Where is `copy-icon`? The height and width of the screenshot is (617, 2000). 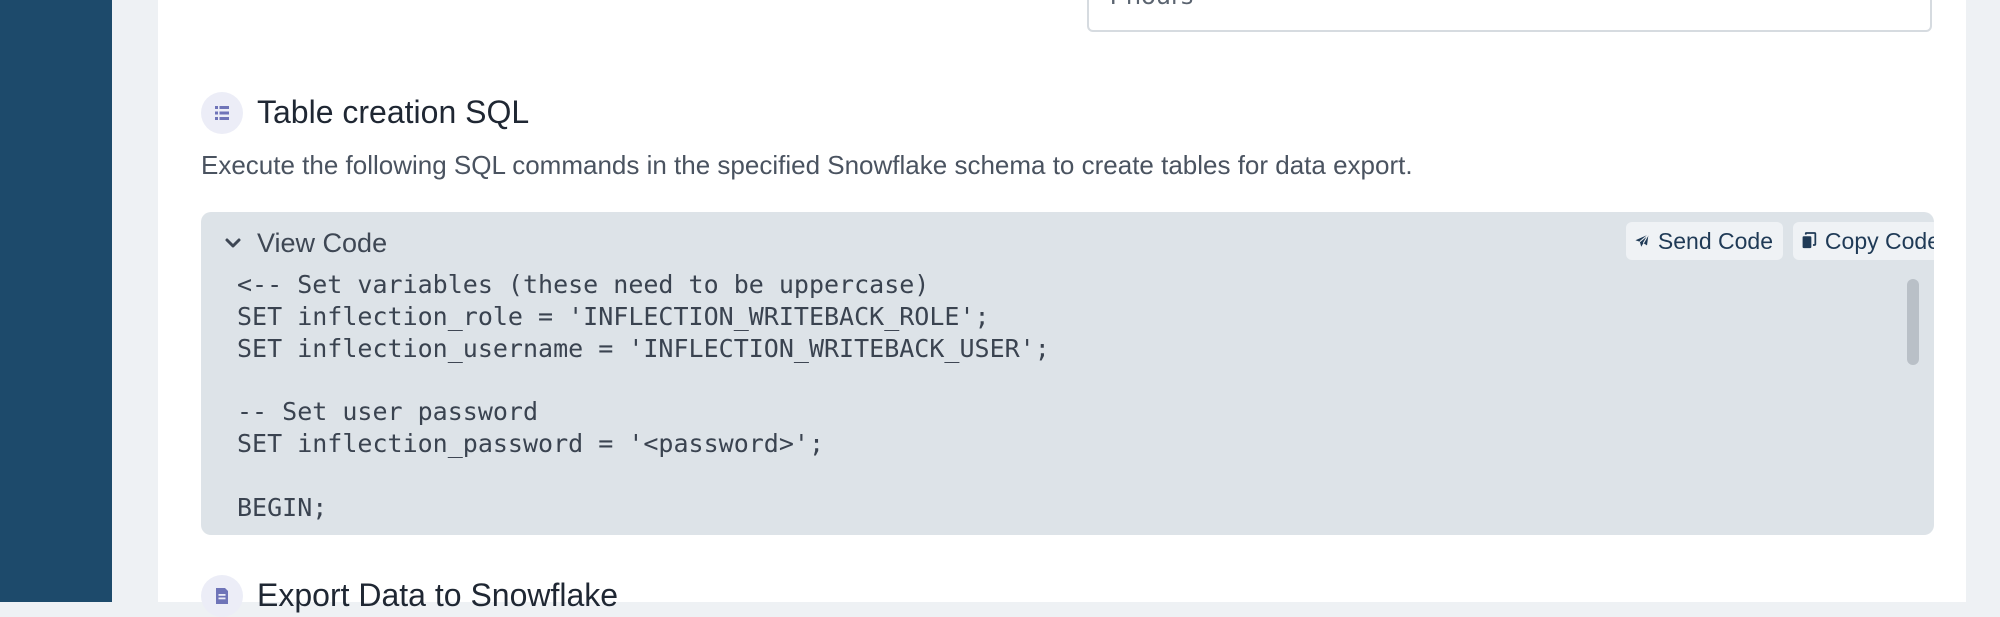
copy-icon is located at coordinates (1809, 240).